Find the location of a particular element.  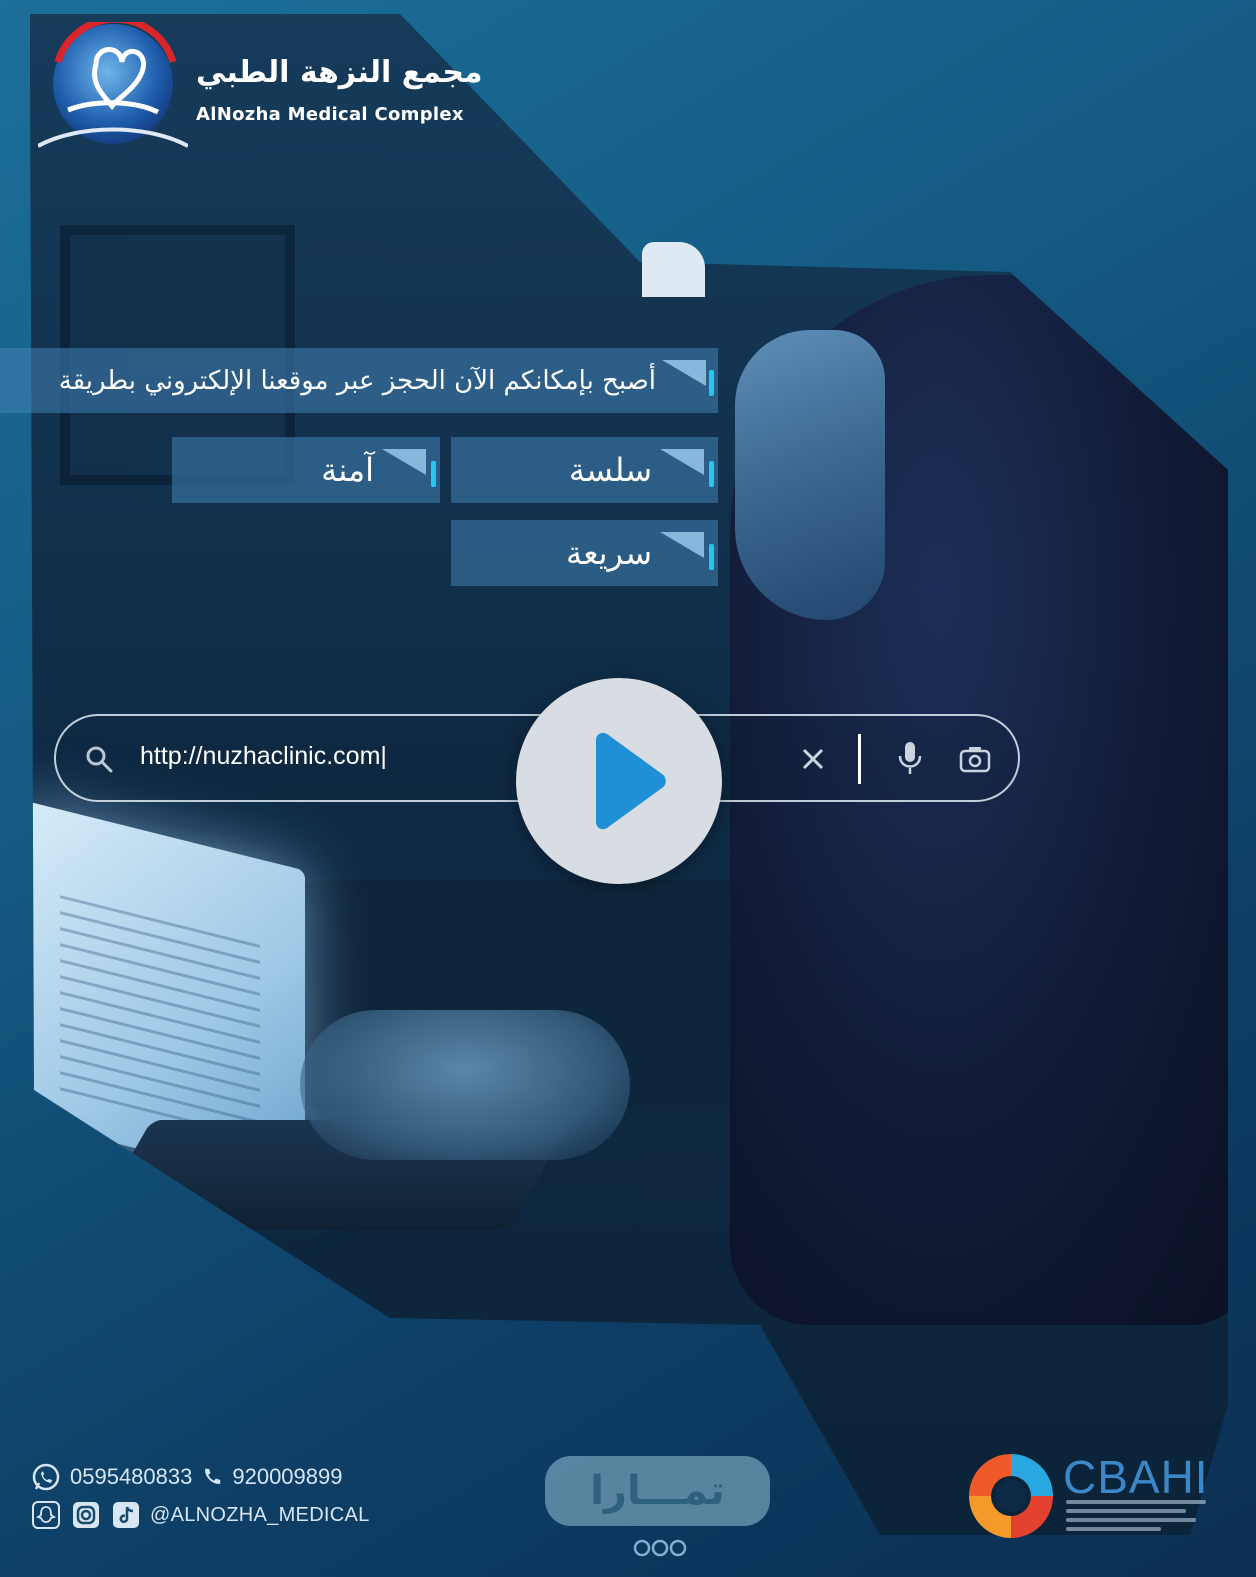

alnozha-logo is located at coordinates (113, 85).